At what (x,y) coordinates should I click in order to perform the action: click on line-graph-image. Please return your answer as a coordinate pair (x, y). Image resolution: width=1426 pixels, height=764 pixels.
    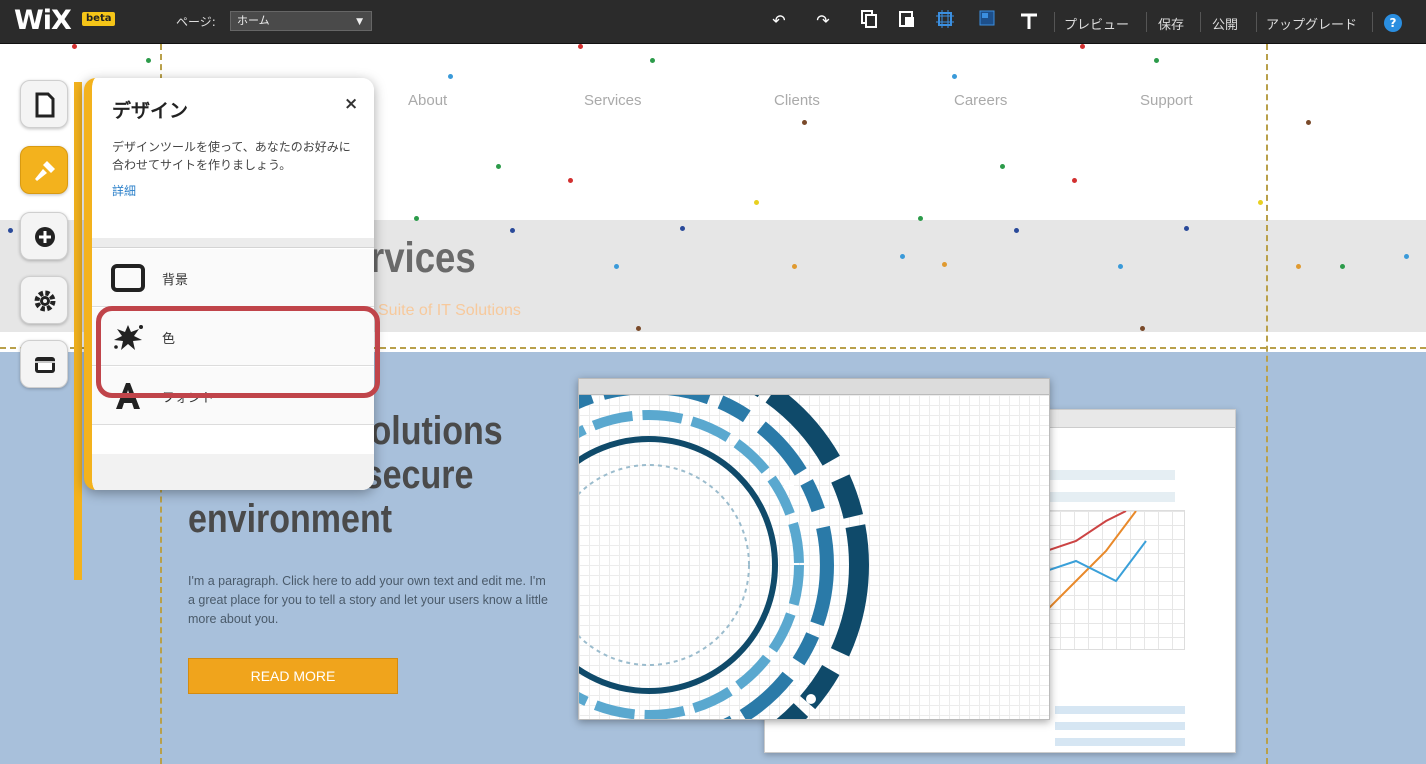
    Looking at the image, I should click on (1115, 580).